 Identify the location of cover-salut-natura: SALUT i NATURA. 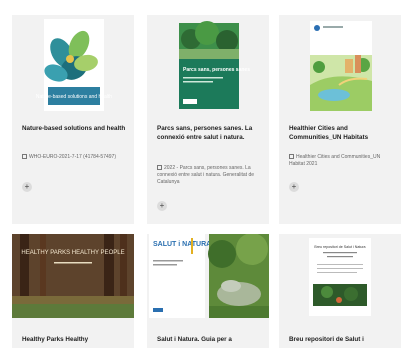
(208, 276).